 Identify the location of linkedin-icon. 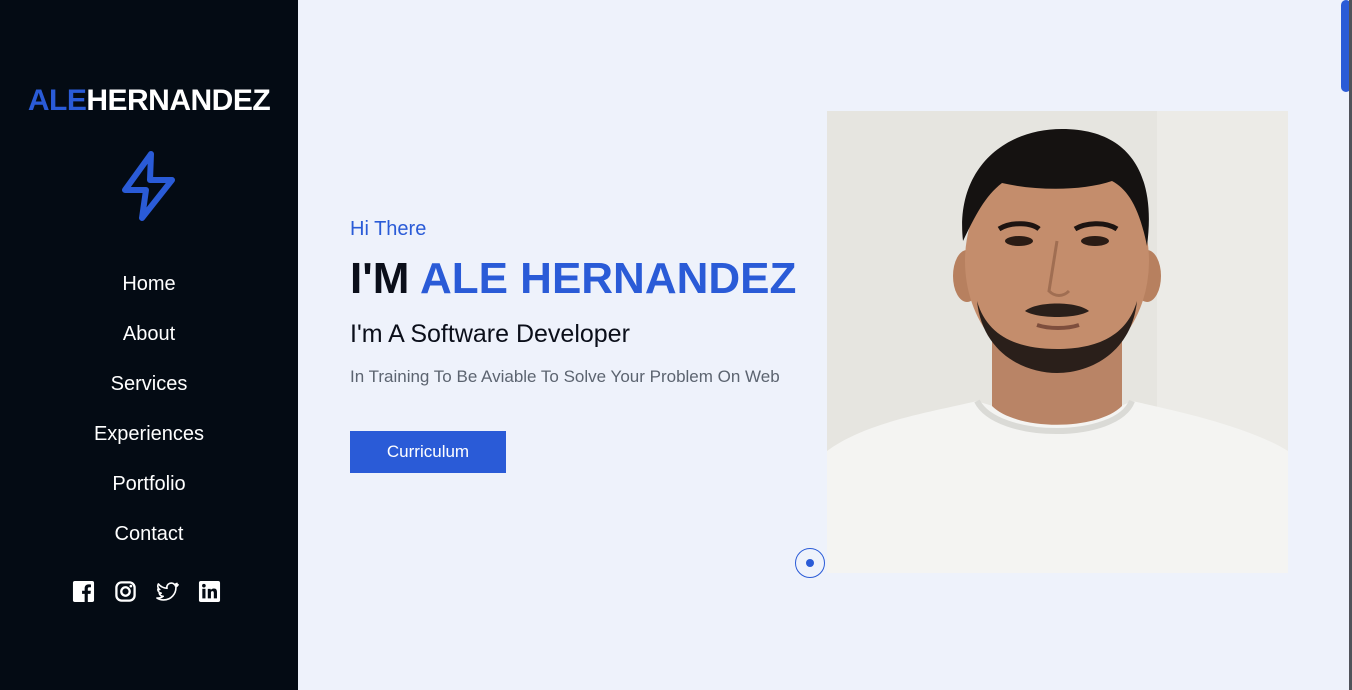
(209, 591).